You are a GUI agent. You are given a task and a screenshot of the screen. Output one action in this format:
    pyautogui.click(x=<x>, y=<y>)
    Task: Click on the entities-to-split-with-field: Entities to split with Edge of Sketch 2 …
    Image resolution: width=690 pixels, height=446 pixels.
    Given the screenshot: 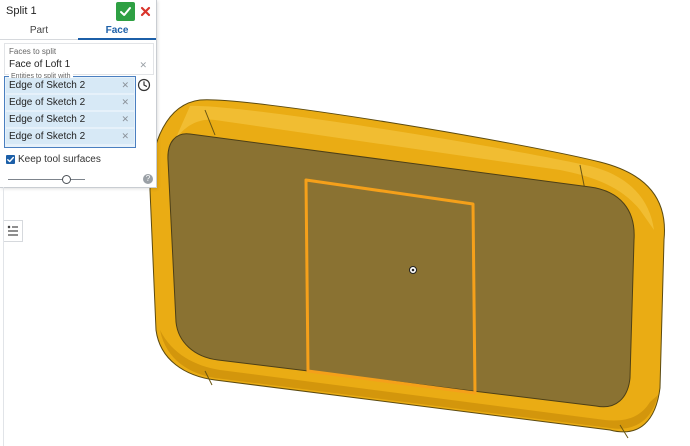 What is the action you would take?
    pyautogui.click(x=70, y=110)
    